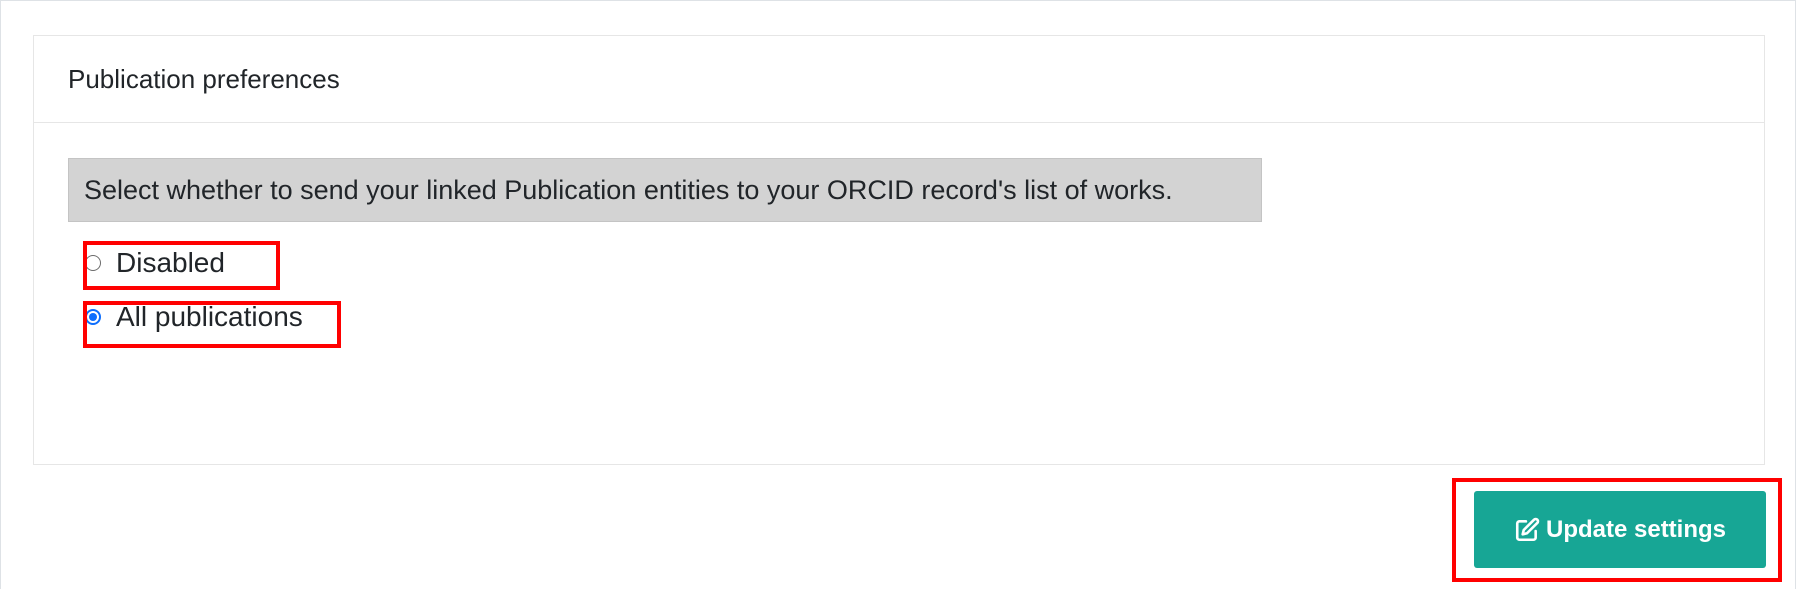 This screenshot has width=1796, height=589. What do you see at coordinates (1636, 529) in the screenshot?
I see `update-settings-label: Update settings` at bounding box center [1636, 529].